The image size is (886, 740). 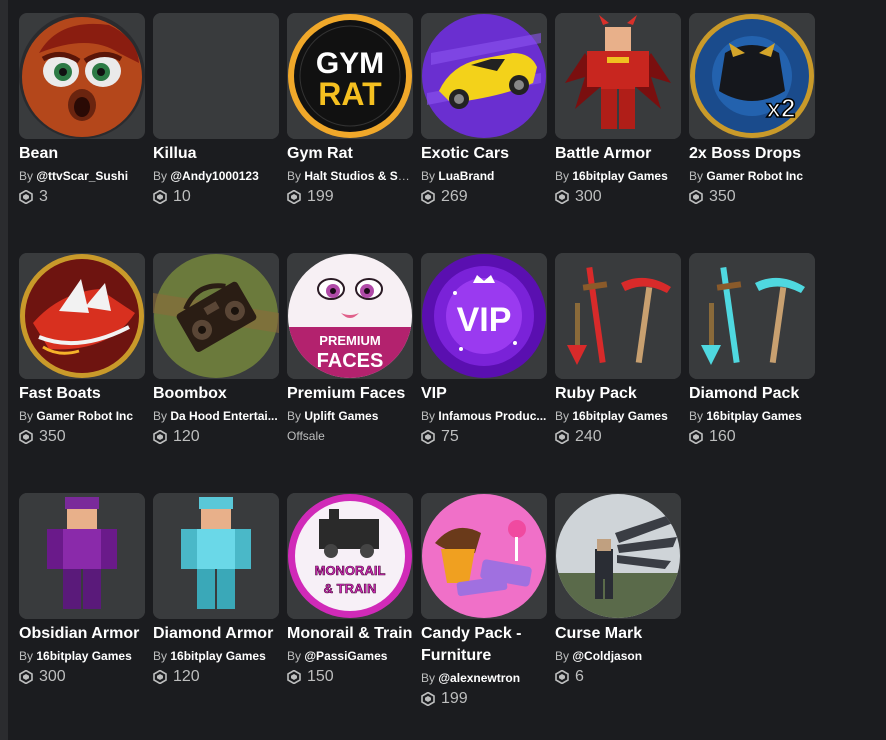 What do you see at coordinates (484, 645) in the screenshot?
I see `item-name: Candy Pack - Furniture` at bounding box center [484, 645].